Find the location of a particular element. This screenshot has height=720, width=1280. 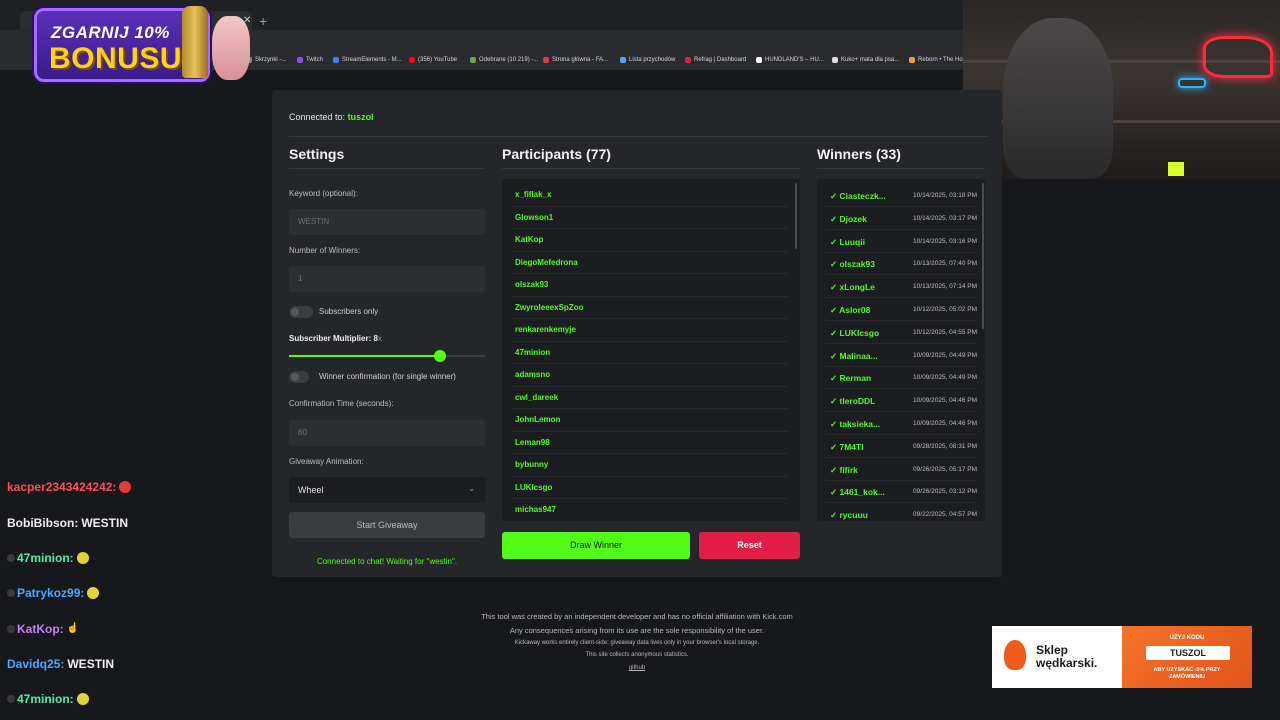

bookmark-item: Lista przychodów is located at coordinates (647, 60).